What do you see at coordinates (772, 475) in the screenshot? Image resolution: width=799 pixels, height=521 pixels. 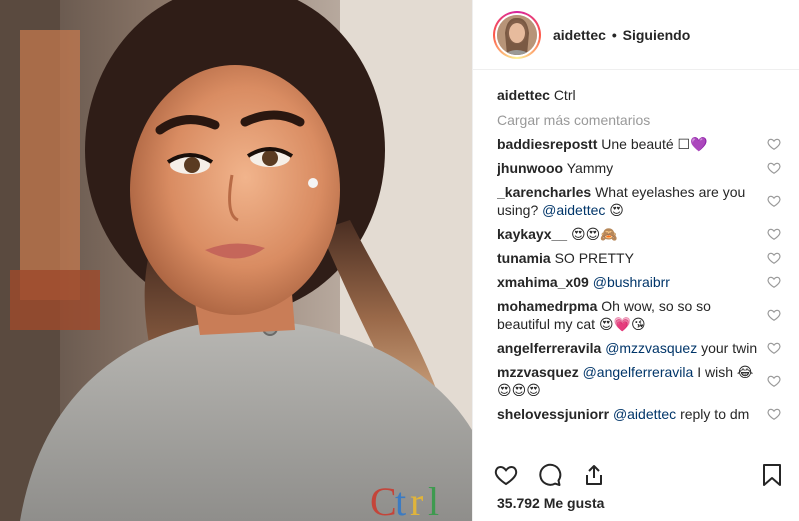 I see `bookmark-icon` at bounding box center [772, 475].